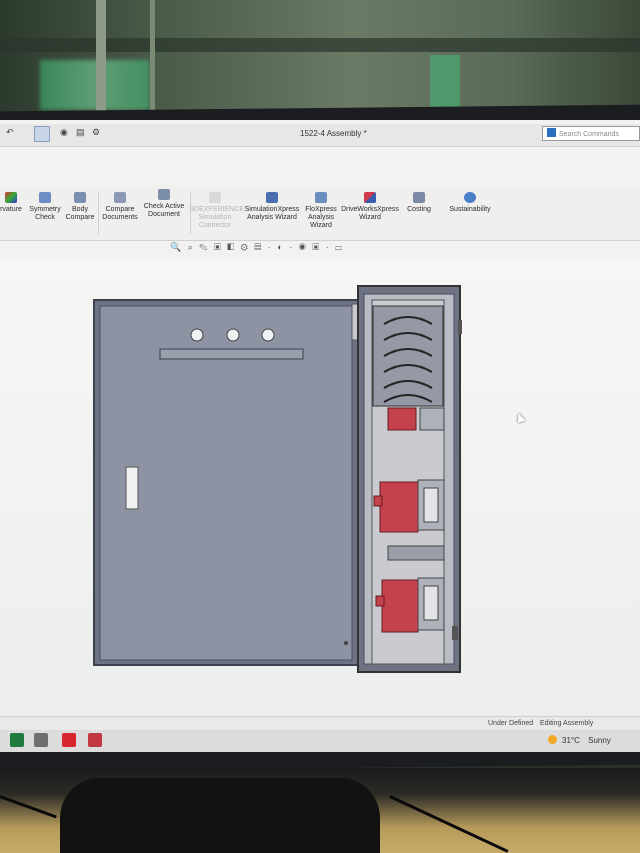  What do you see at coordinates (120, 213) in the screenshot?
I see `ribbon-label: Compare Documents` at bounding box center [120, 213].